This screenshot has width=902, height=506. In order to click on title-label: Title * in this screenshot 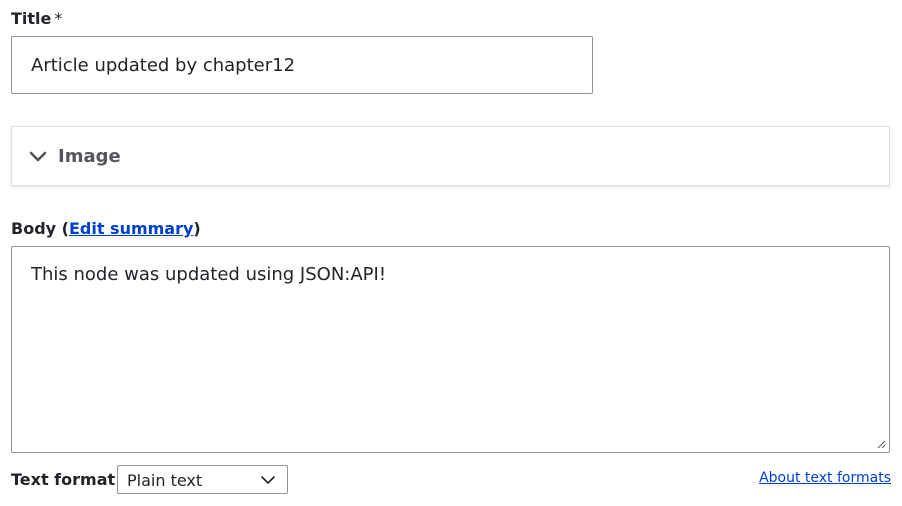, I will do `click(36, 19)`.